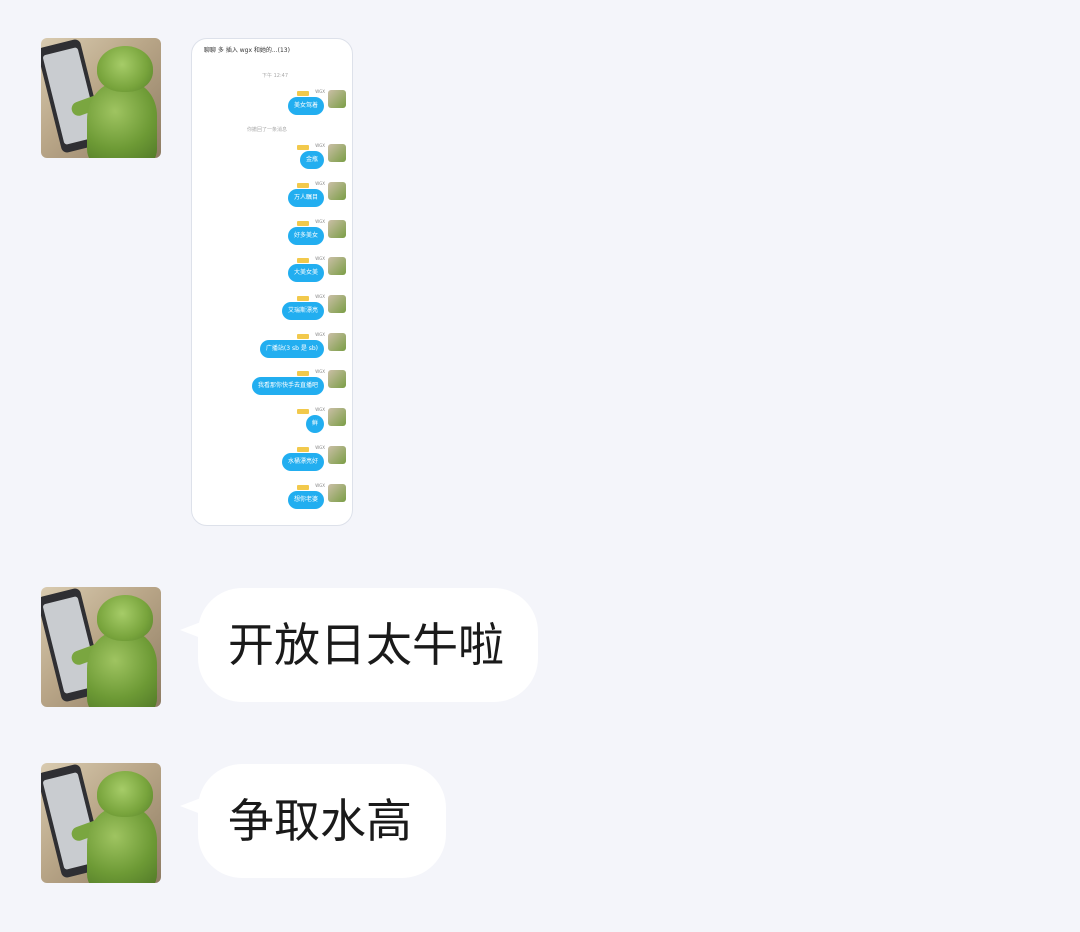  What do you see at coordinates (287, 386) in the screenshot?
I see `screenshot-message-bubble: 我看那你快手去直播吧` at bounding box center [287, 386].